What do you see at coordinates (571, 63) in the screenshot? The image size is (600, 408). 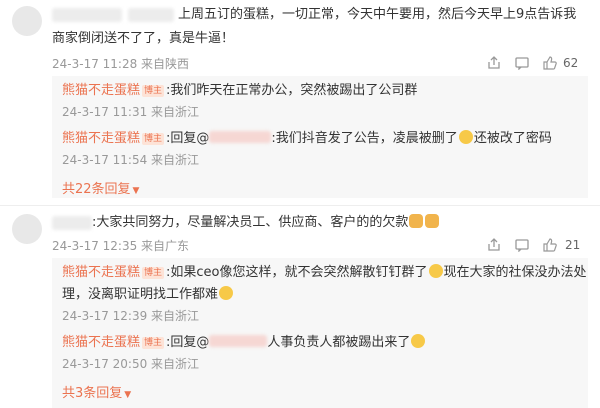 I see `like-count: 62` at bounding box center [571, 63].